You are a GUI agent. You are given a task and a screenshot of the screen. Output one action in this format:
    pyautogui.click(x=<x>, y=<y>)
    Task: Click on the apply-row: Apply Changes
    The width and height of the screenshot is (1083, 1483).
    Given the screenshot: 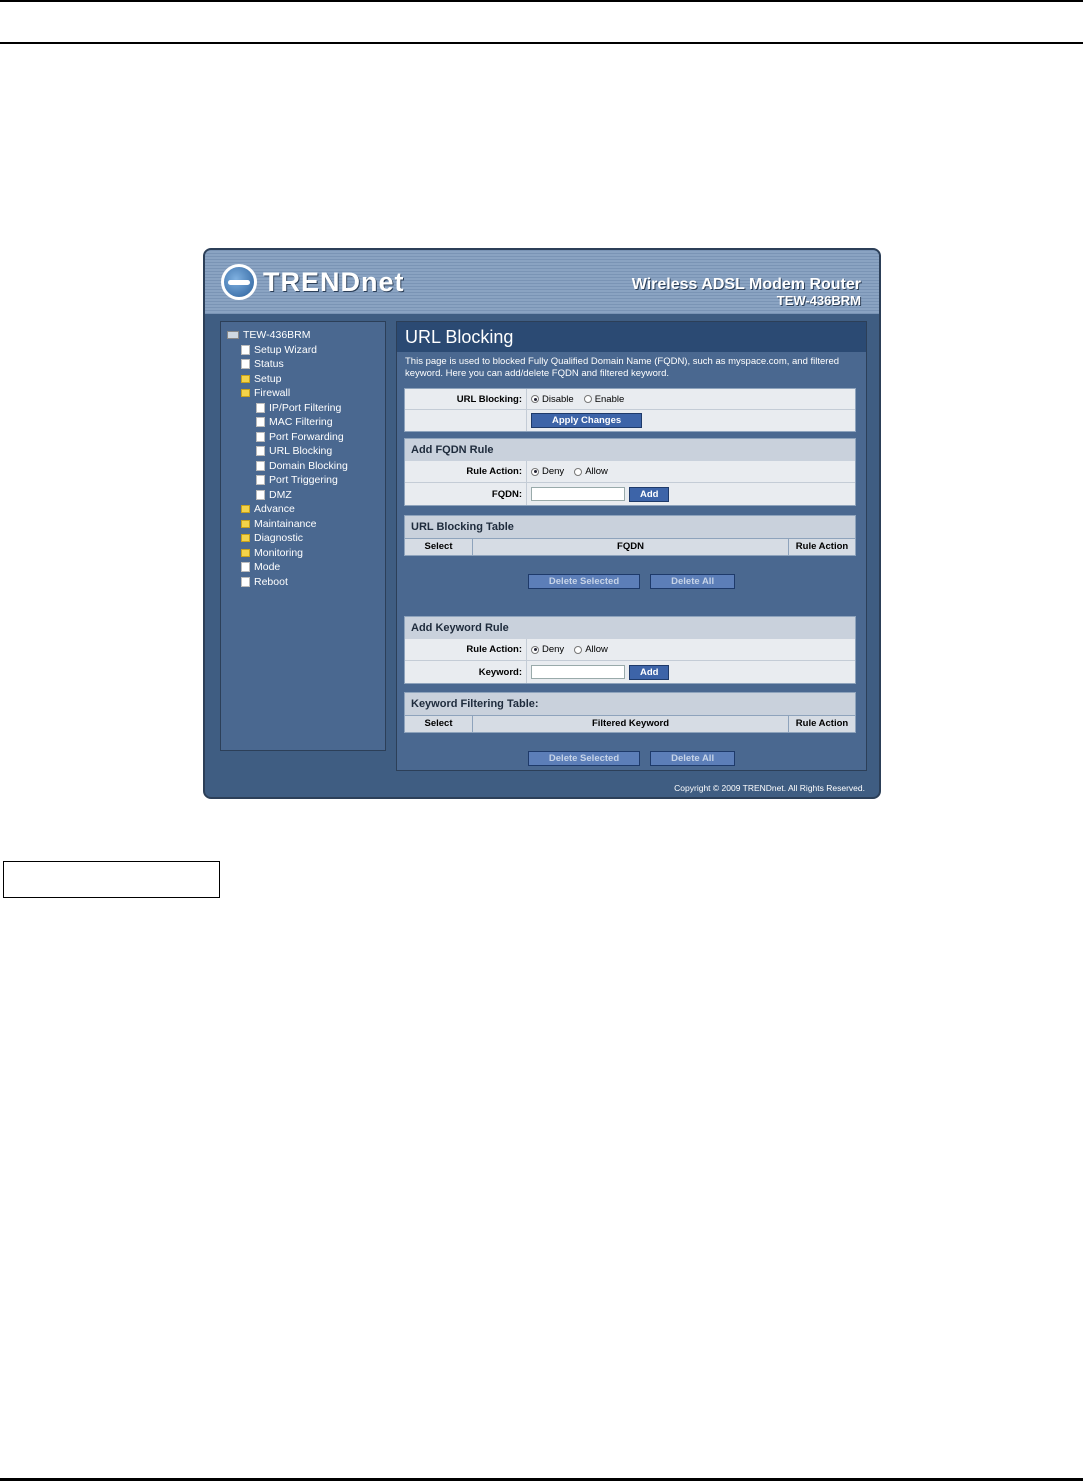 What is the action you would take?
    pyautogui.click(x=630, y=420)
    